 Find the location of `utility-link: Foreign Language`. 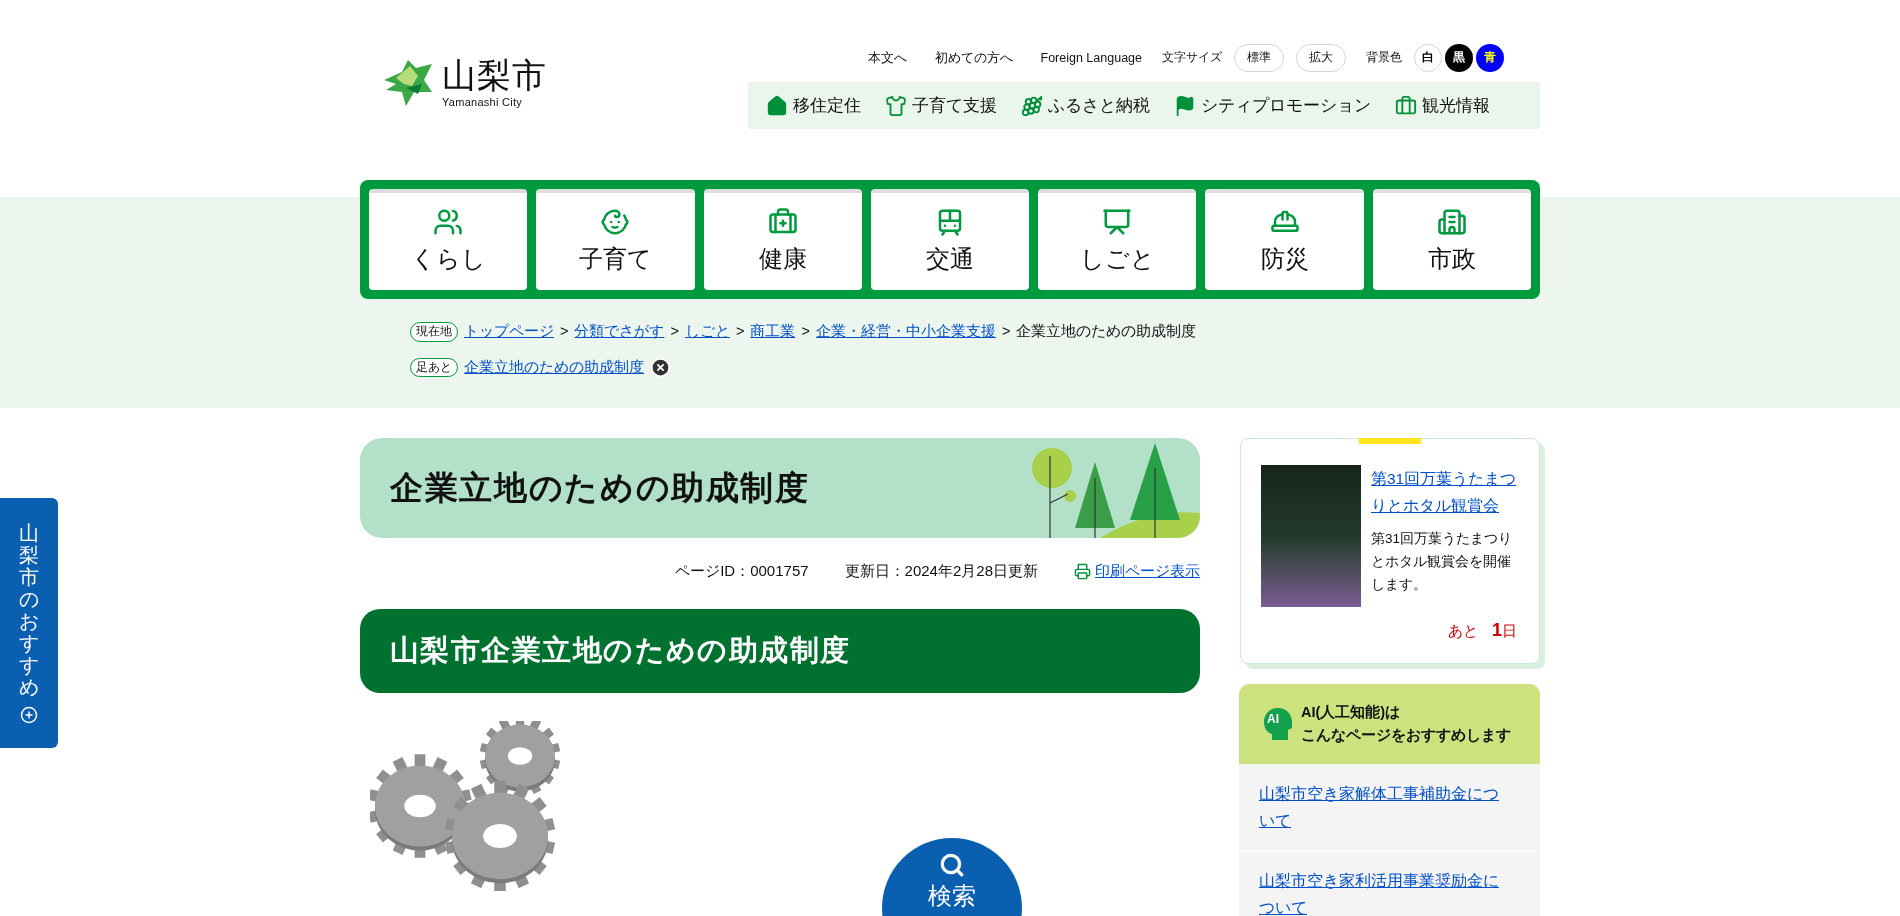

utility-link: Foreign Language is located at coordinates (1091, 58).